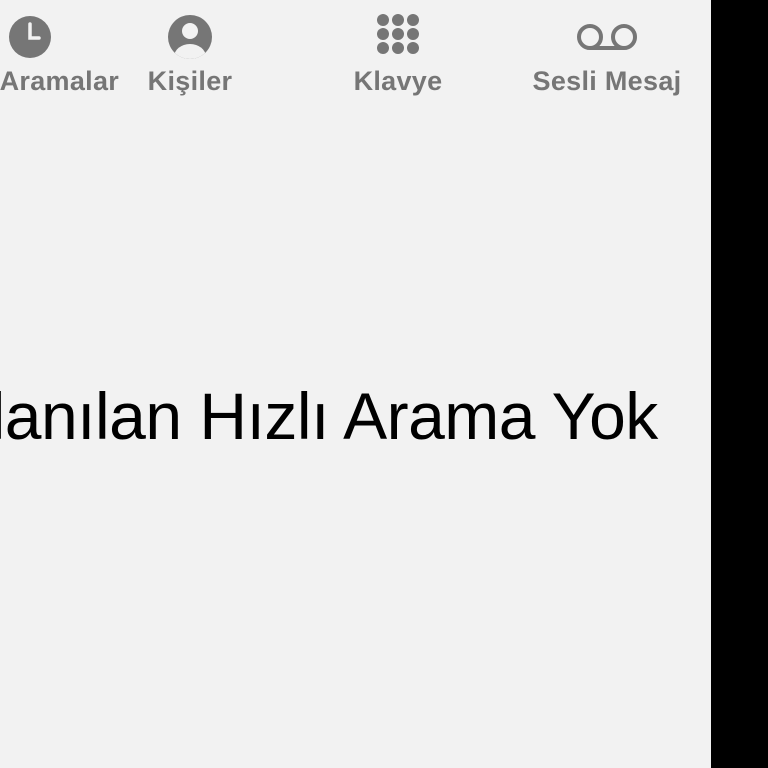 This screenshot has height=768, width=768. Describe the element at coordinates (607, 37) in the screenshot. I see `voicemail-icon` at that location.